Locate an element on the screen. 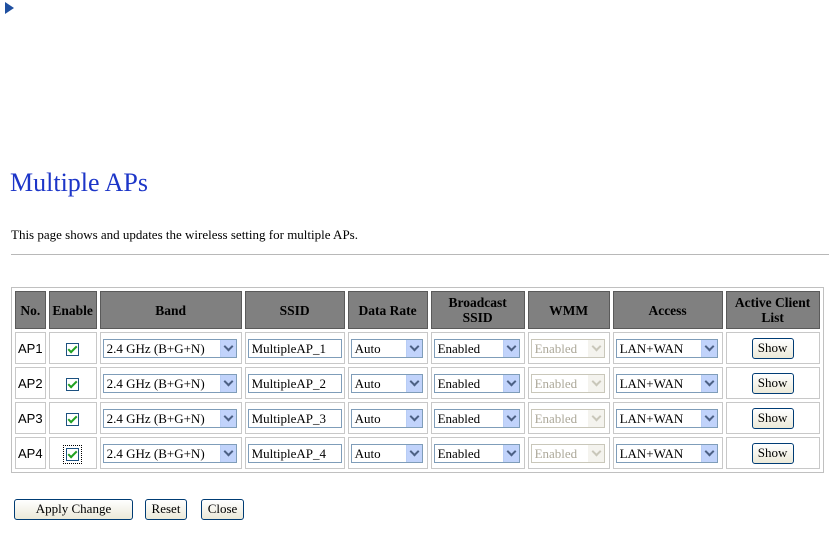  ap-number: AP1 is located at coordinates (30, 348).